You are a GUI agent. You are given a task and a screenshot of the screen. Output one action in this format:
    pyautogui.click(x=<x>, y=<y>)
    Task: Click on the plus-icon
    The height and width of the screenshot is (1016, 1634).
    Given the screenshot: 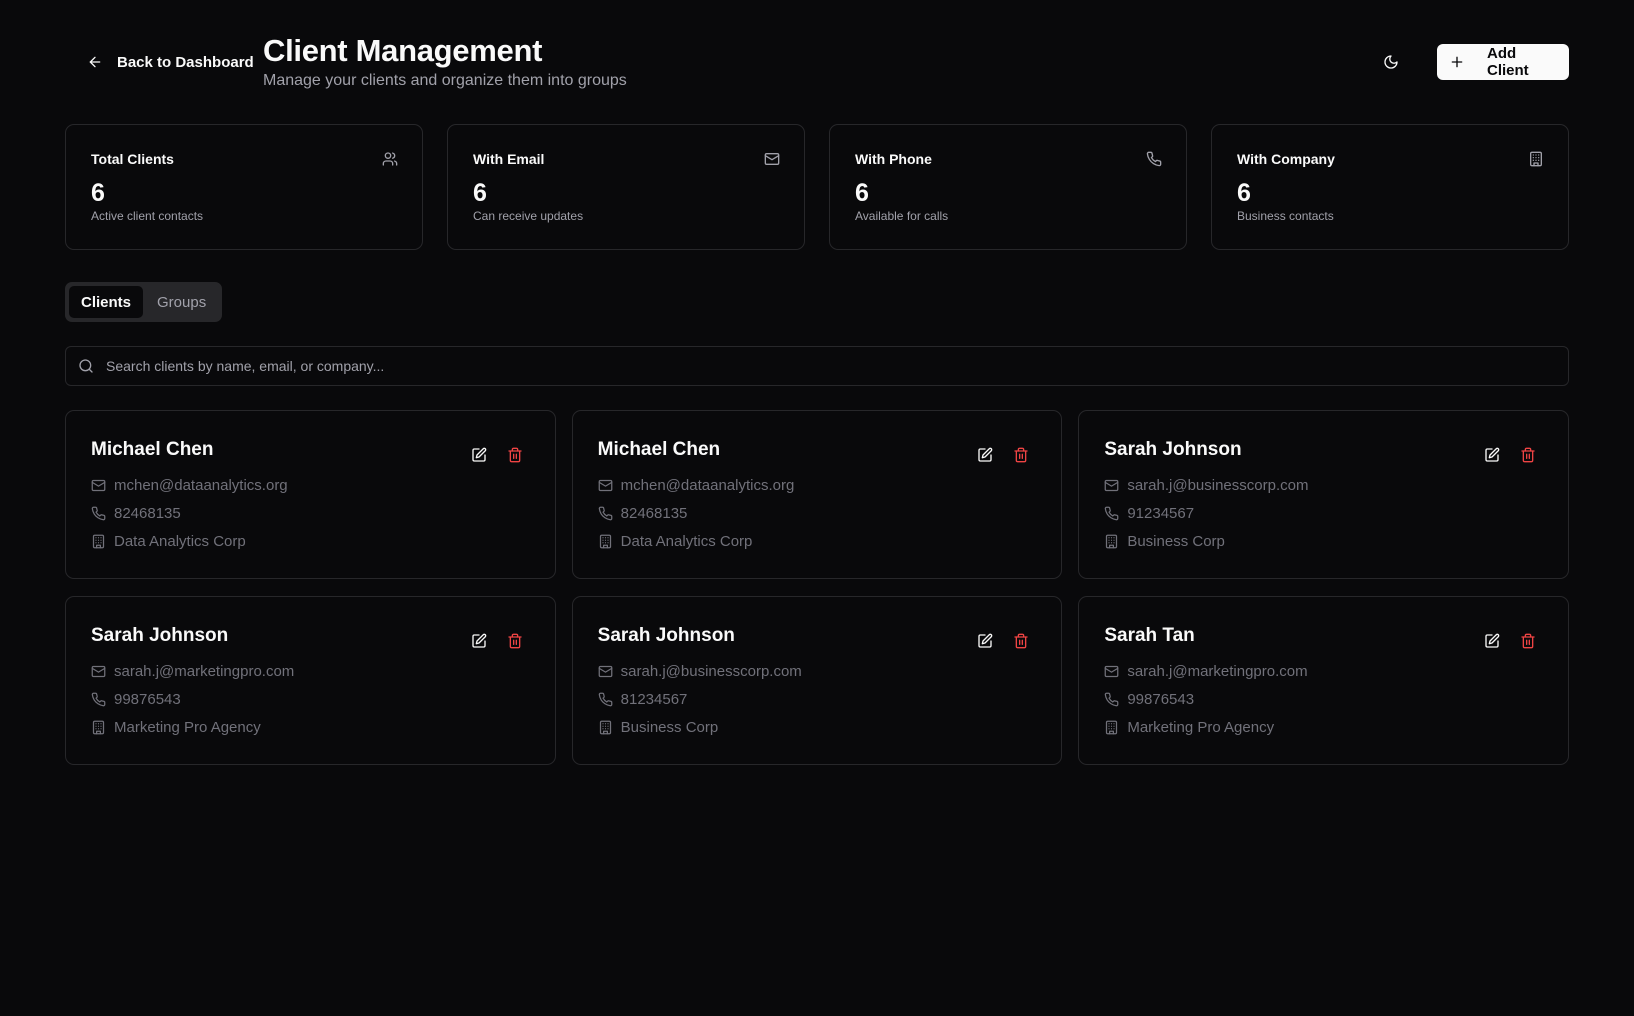 What is the action you would take?
    pyautogui.click(x=1457, y=62)
    